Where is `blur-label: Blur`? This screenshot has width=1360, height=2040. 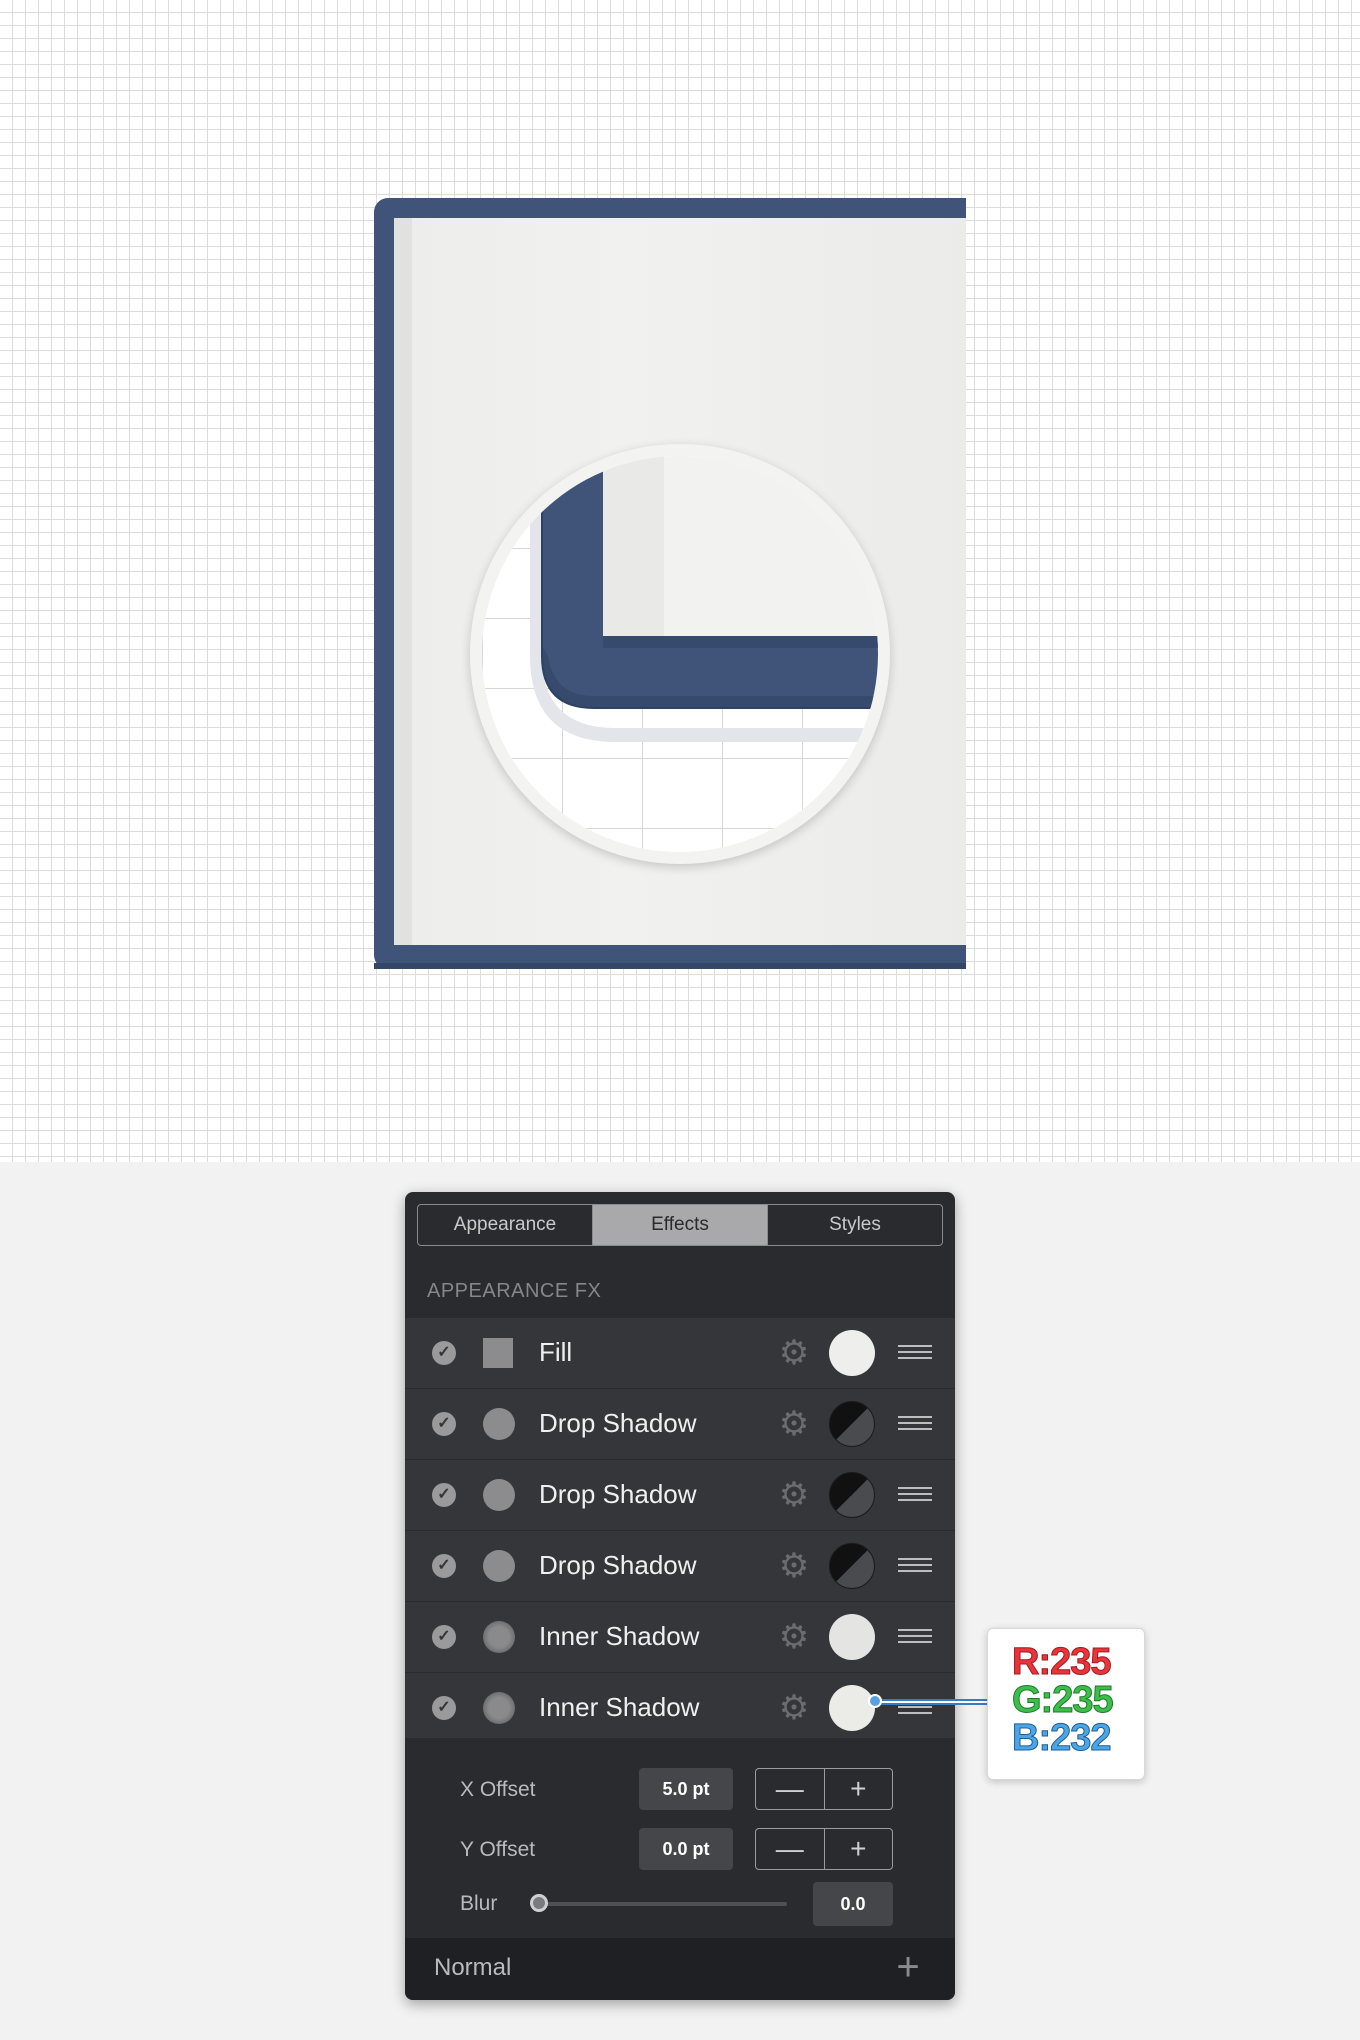
blur-label: Blur is located at coordinates (479, 1903).